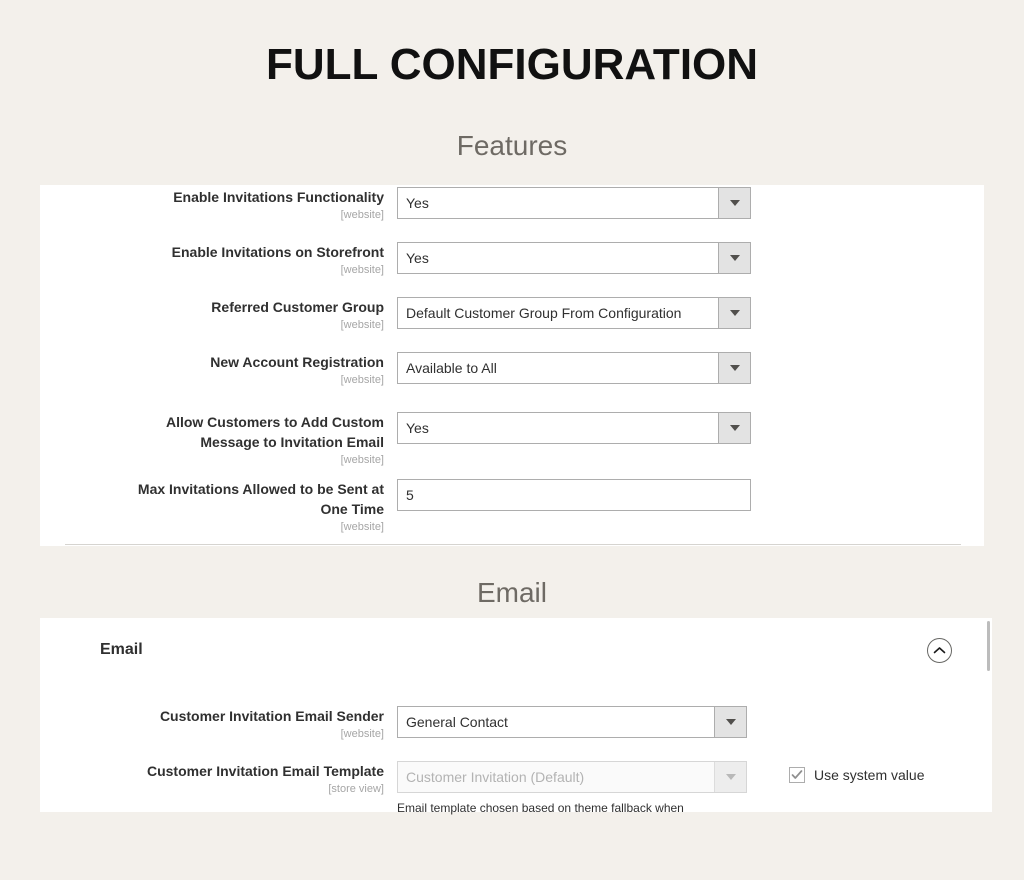 This screenshot has width=1024, height=880. What do you see at coordinates (277, 252) in the screenshot?
I see `field-label: Enable Invitations on Storefront` at bounding box center [277, 252].